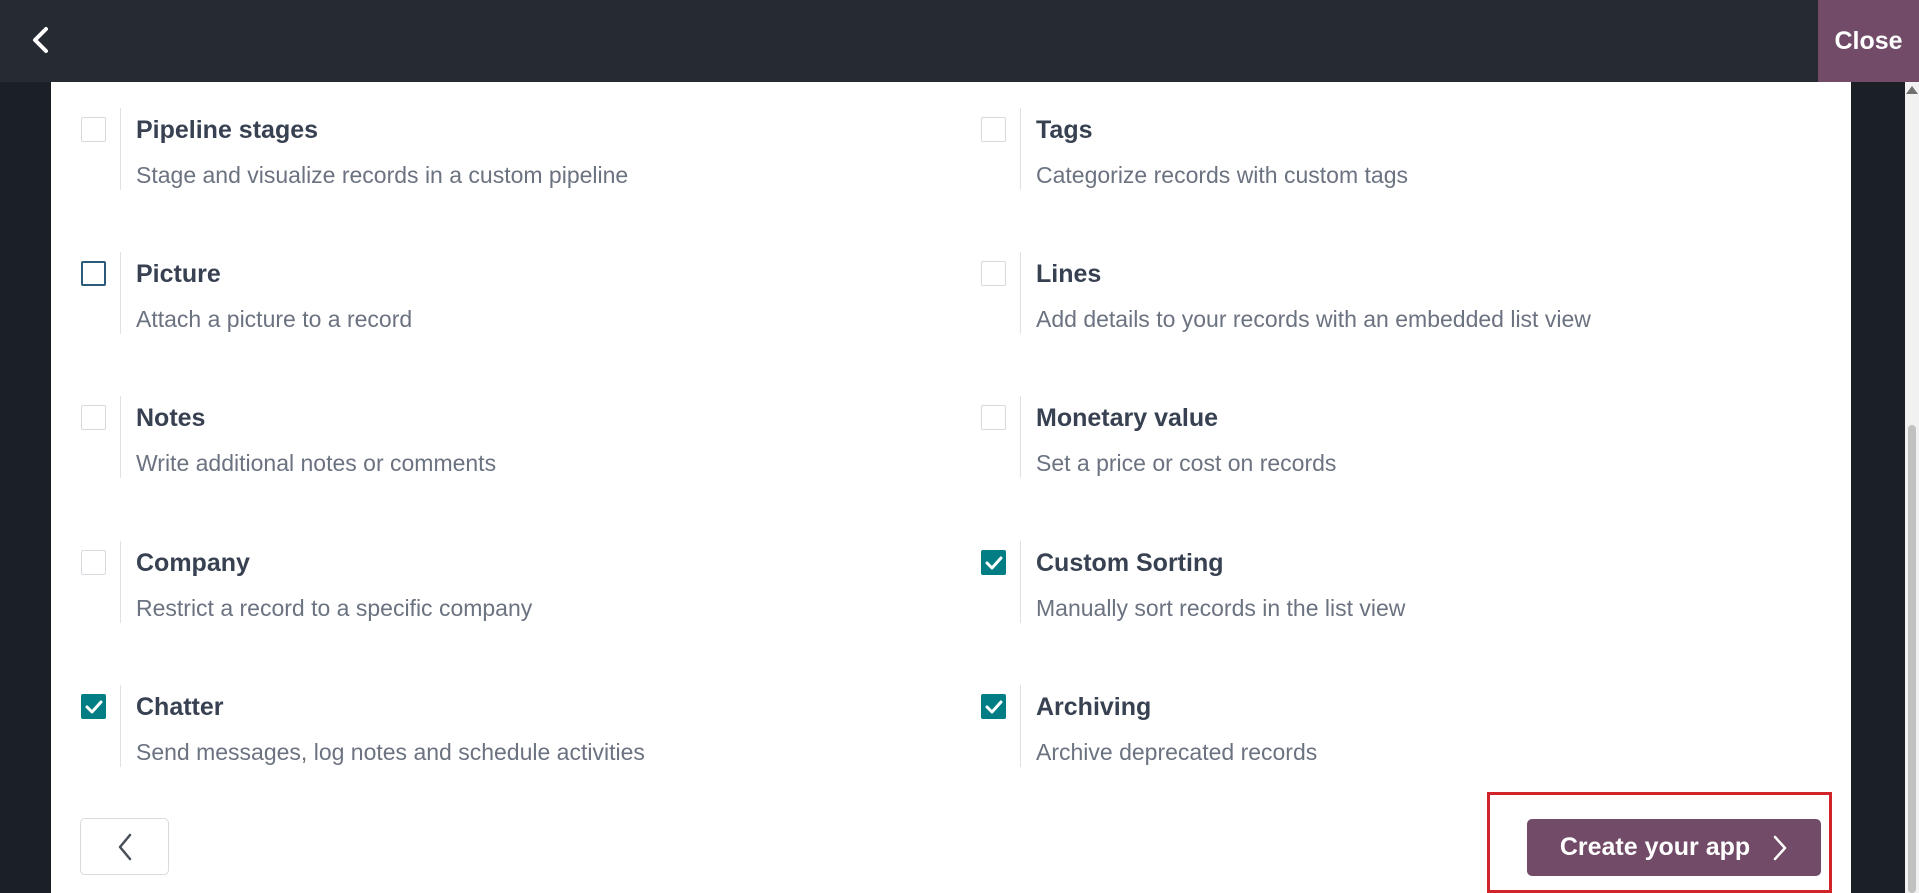 Image resolution: width=1919 pixels, height=893 pixels. What do you see at coordinates (227, 130) in the screenshot?
I see `option-title: Pipeline stages` at bounding box center [227, 130].